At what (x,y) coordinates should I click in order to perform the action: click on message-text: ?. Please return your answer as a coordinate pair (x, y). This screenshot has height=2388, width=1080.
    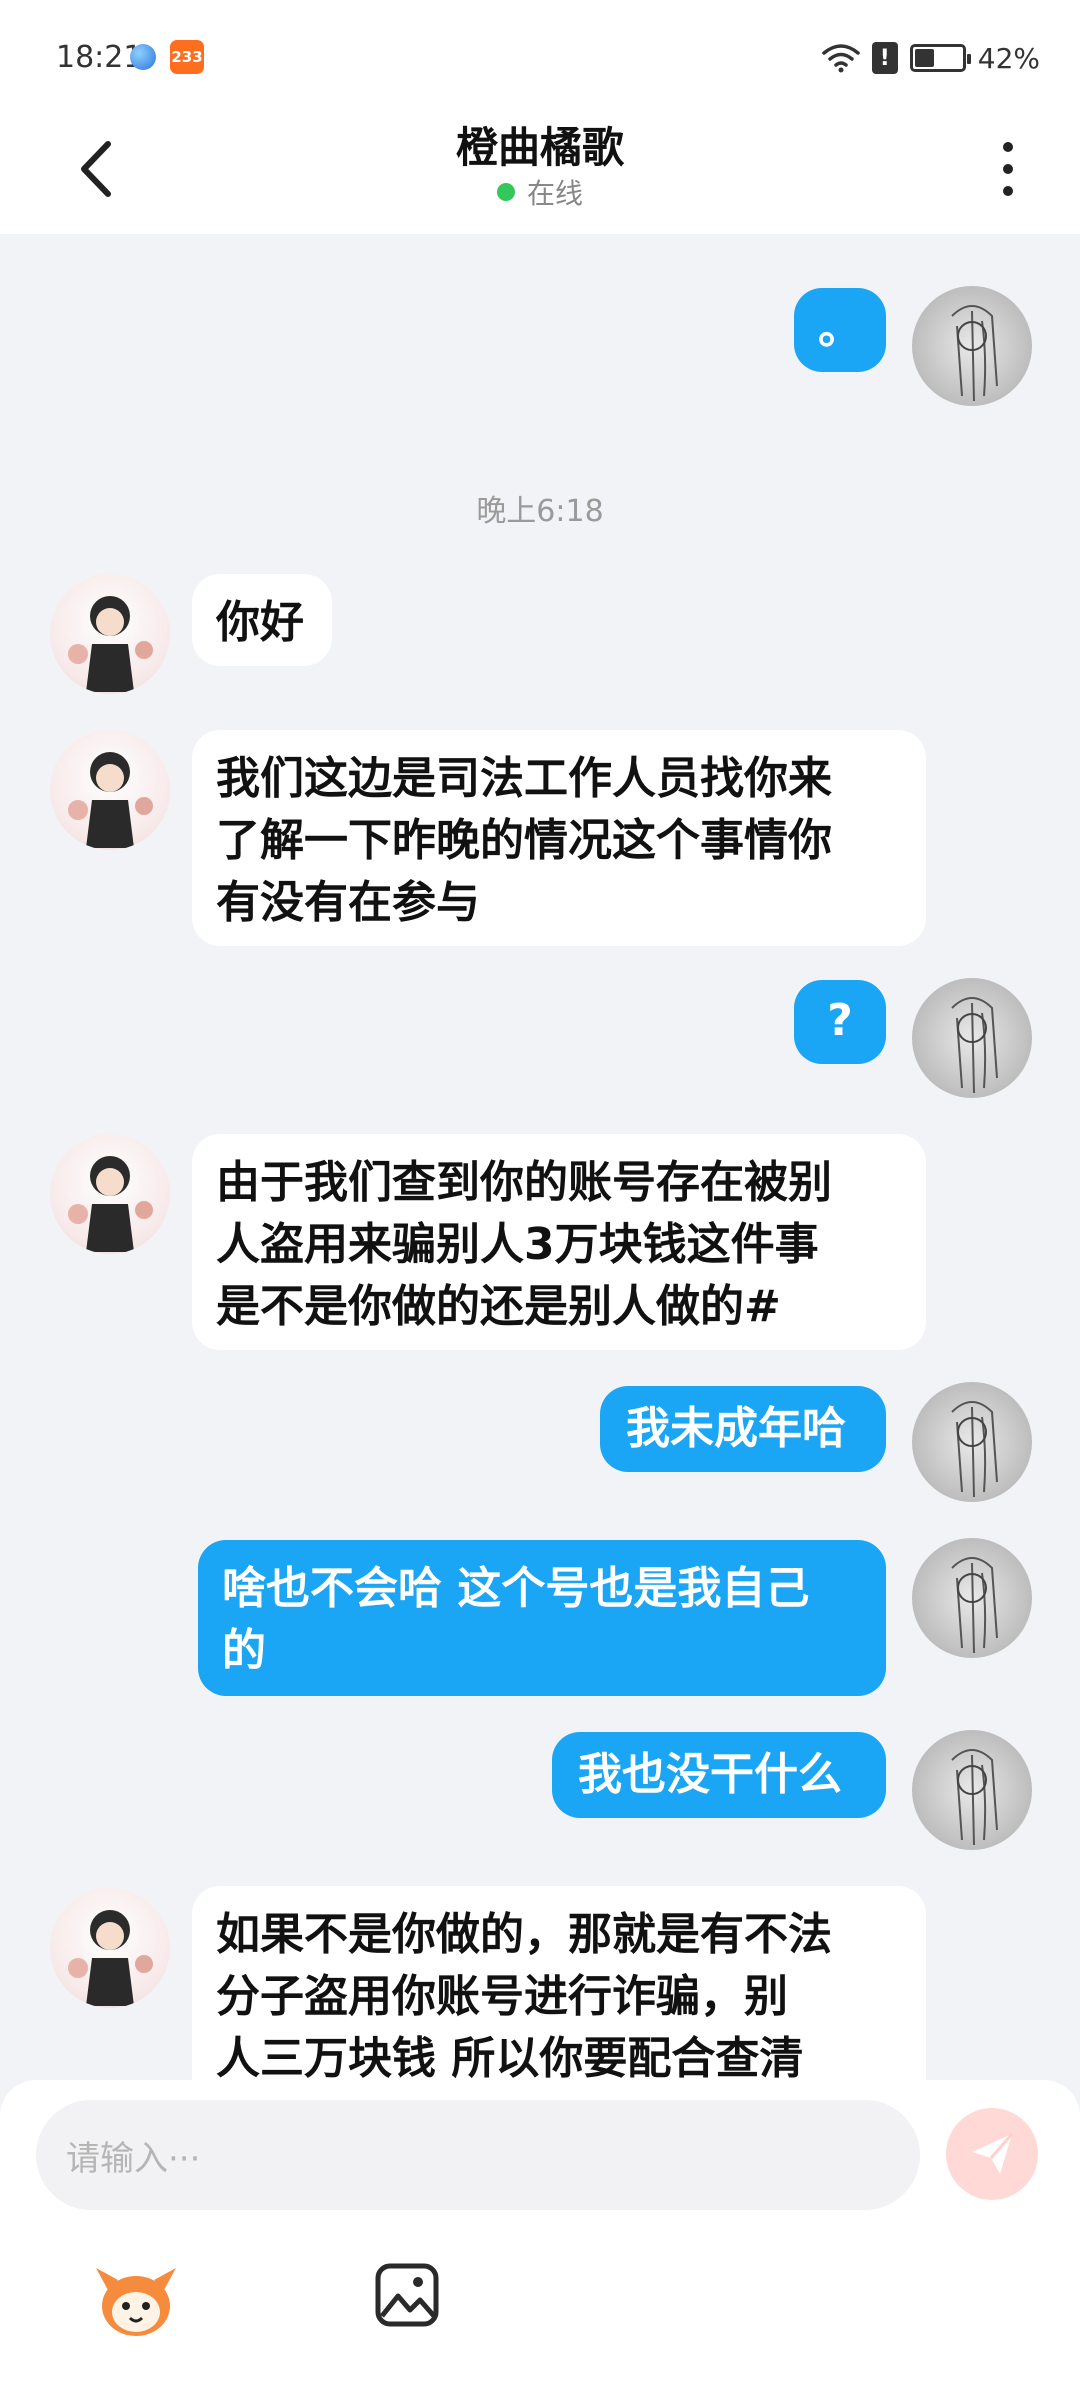
    Looking at the image, I should click on (840, 1020).